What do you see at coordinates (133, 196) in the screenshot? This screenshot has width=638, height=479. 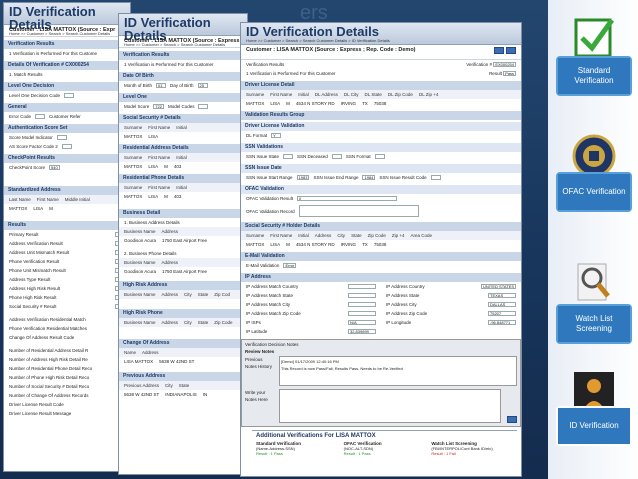 I see `cell: MATTOX` at bounding box center [133, 196].